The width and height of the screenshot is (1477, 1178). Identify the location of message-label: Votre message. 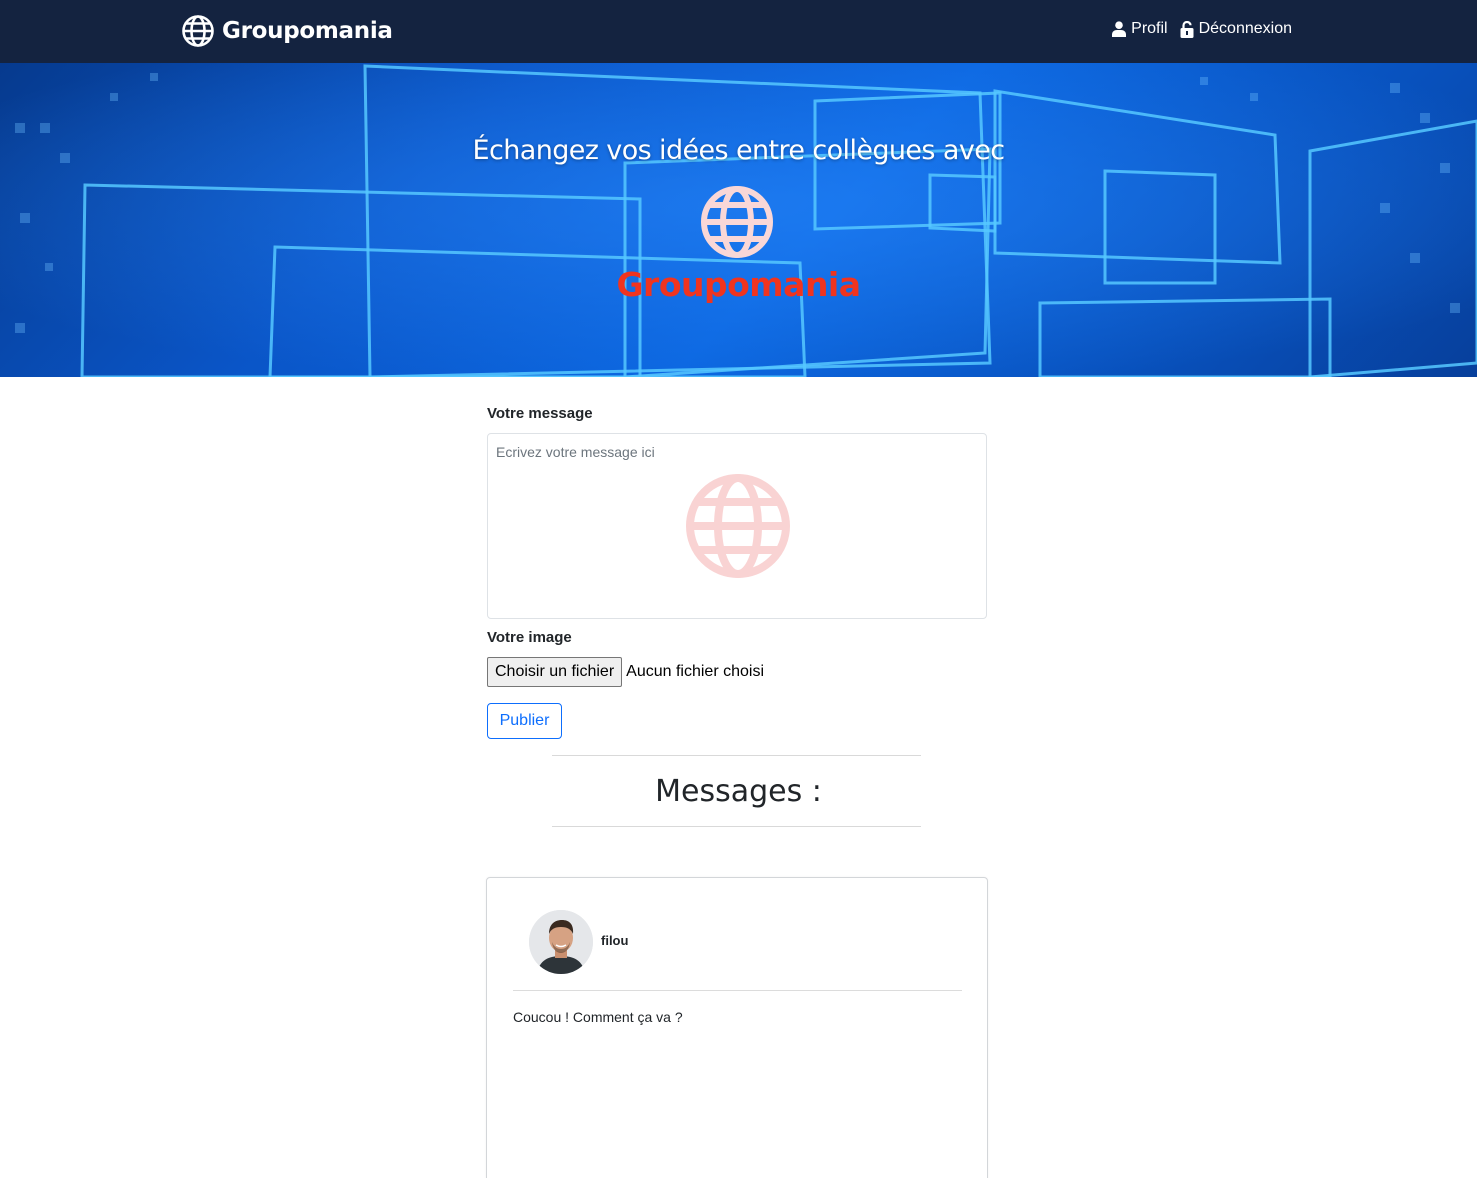
(540, 413).